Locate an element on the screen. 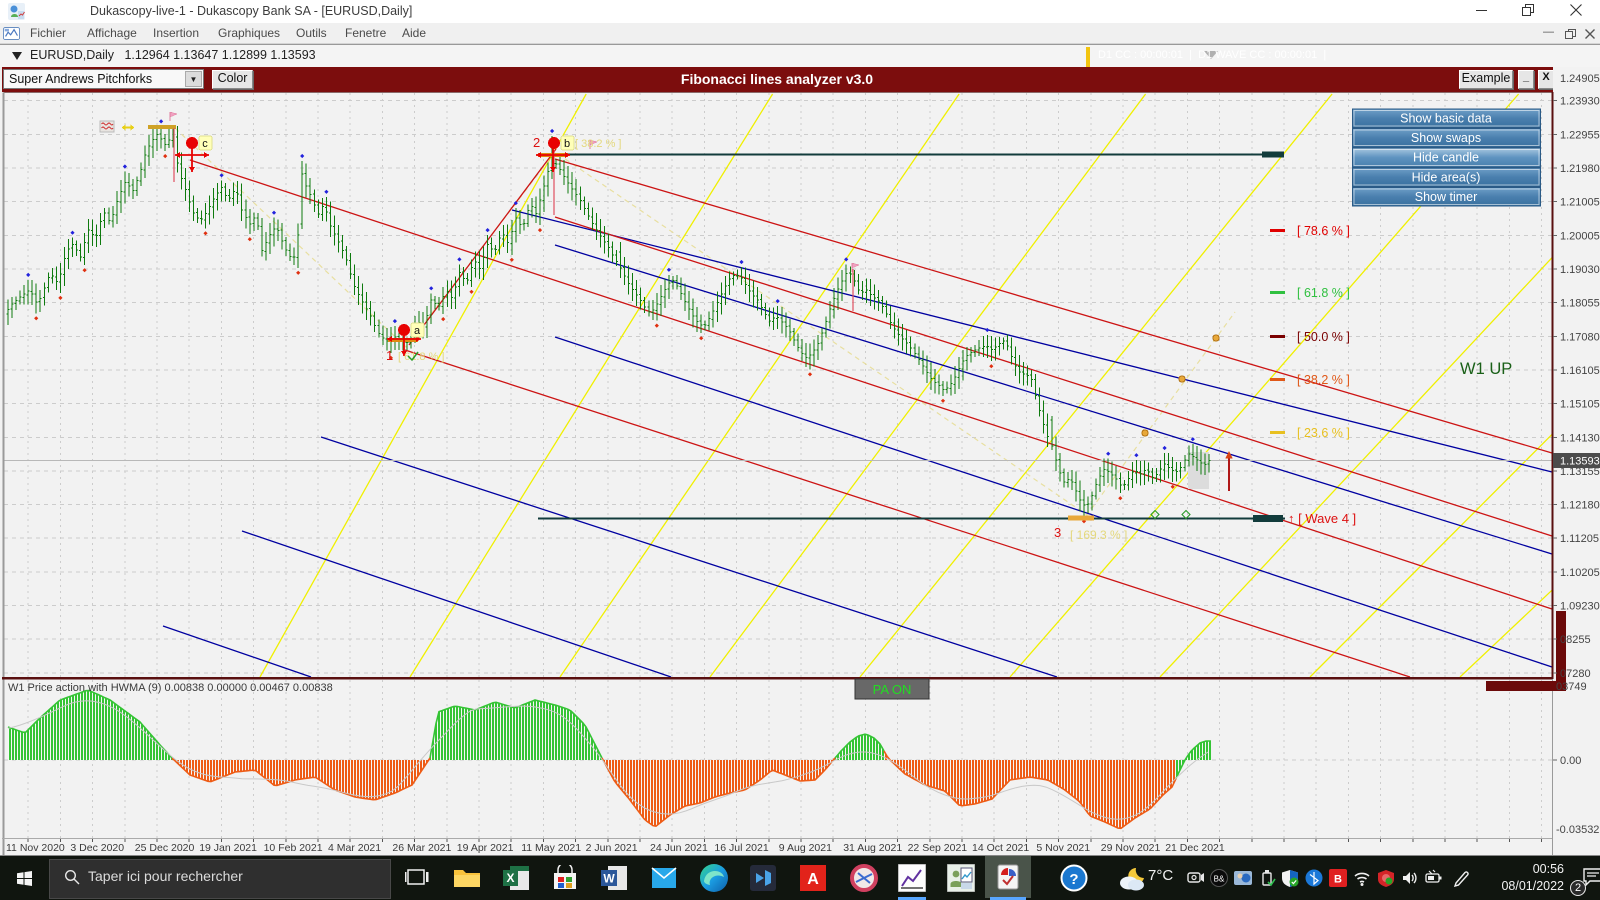 The image size is (1600, 900). svg-text: a is located at coordinates (417, 331).